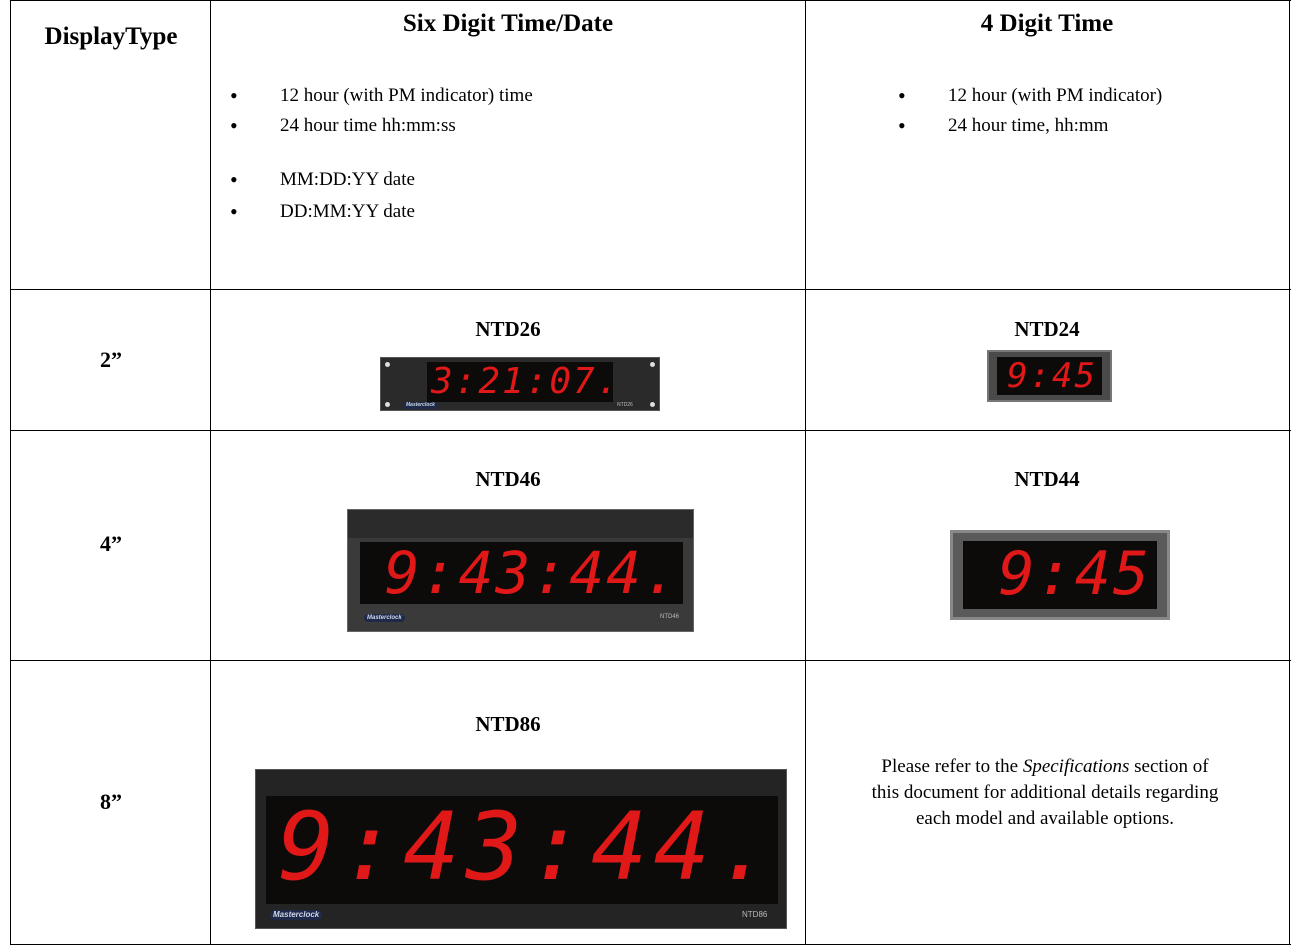  I want to click on model-name: NTD86, so click(508, 724).